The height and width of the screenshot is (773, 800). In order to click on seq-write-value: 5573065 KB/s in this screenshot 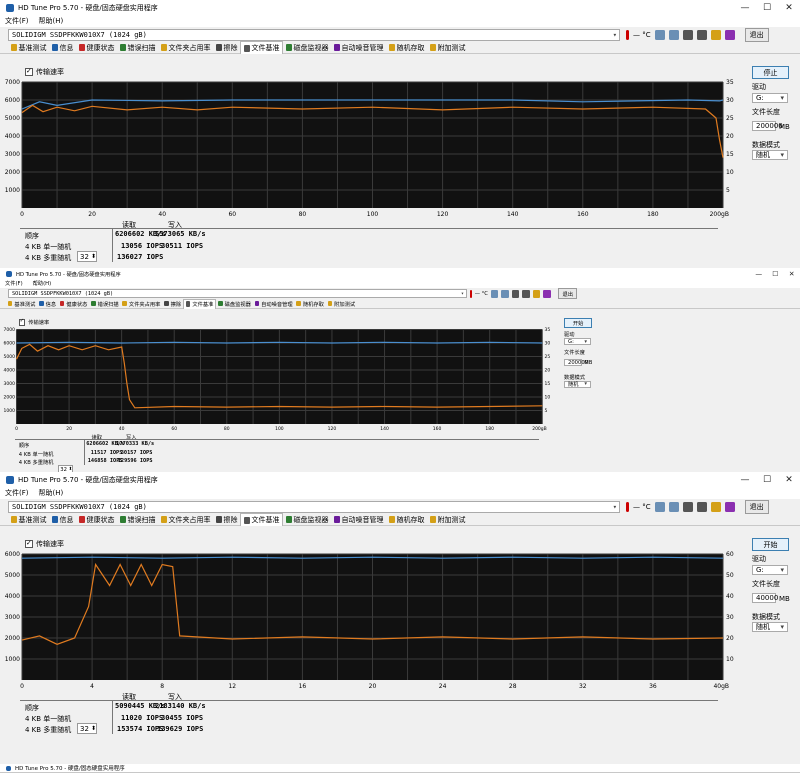, I will do `click(180, 234)`.